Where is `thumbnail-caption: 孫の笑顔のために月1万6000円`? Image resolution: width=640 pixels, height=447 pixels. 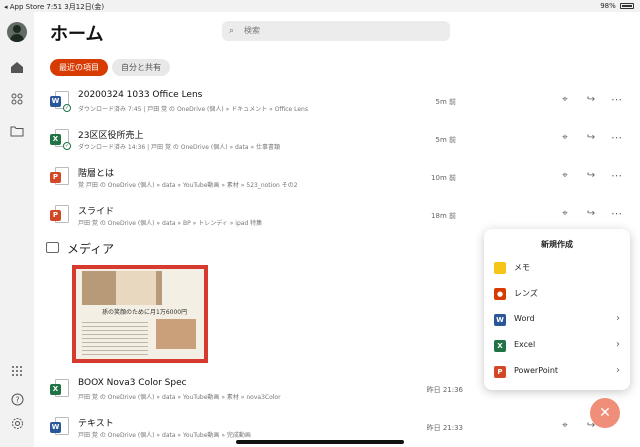
thumbnail-caption: 孫の笑顔のために月1万6000円 is located at coordinates (145, 312).